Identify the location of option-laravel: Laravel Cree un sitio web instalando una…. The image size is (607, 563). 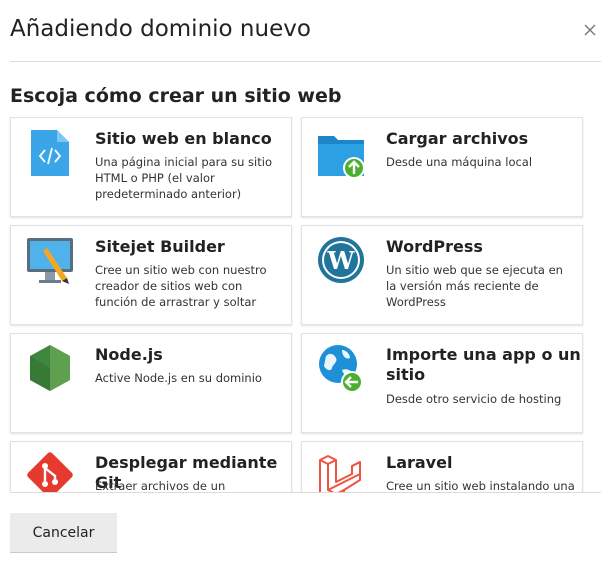
(442, 466).